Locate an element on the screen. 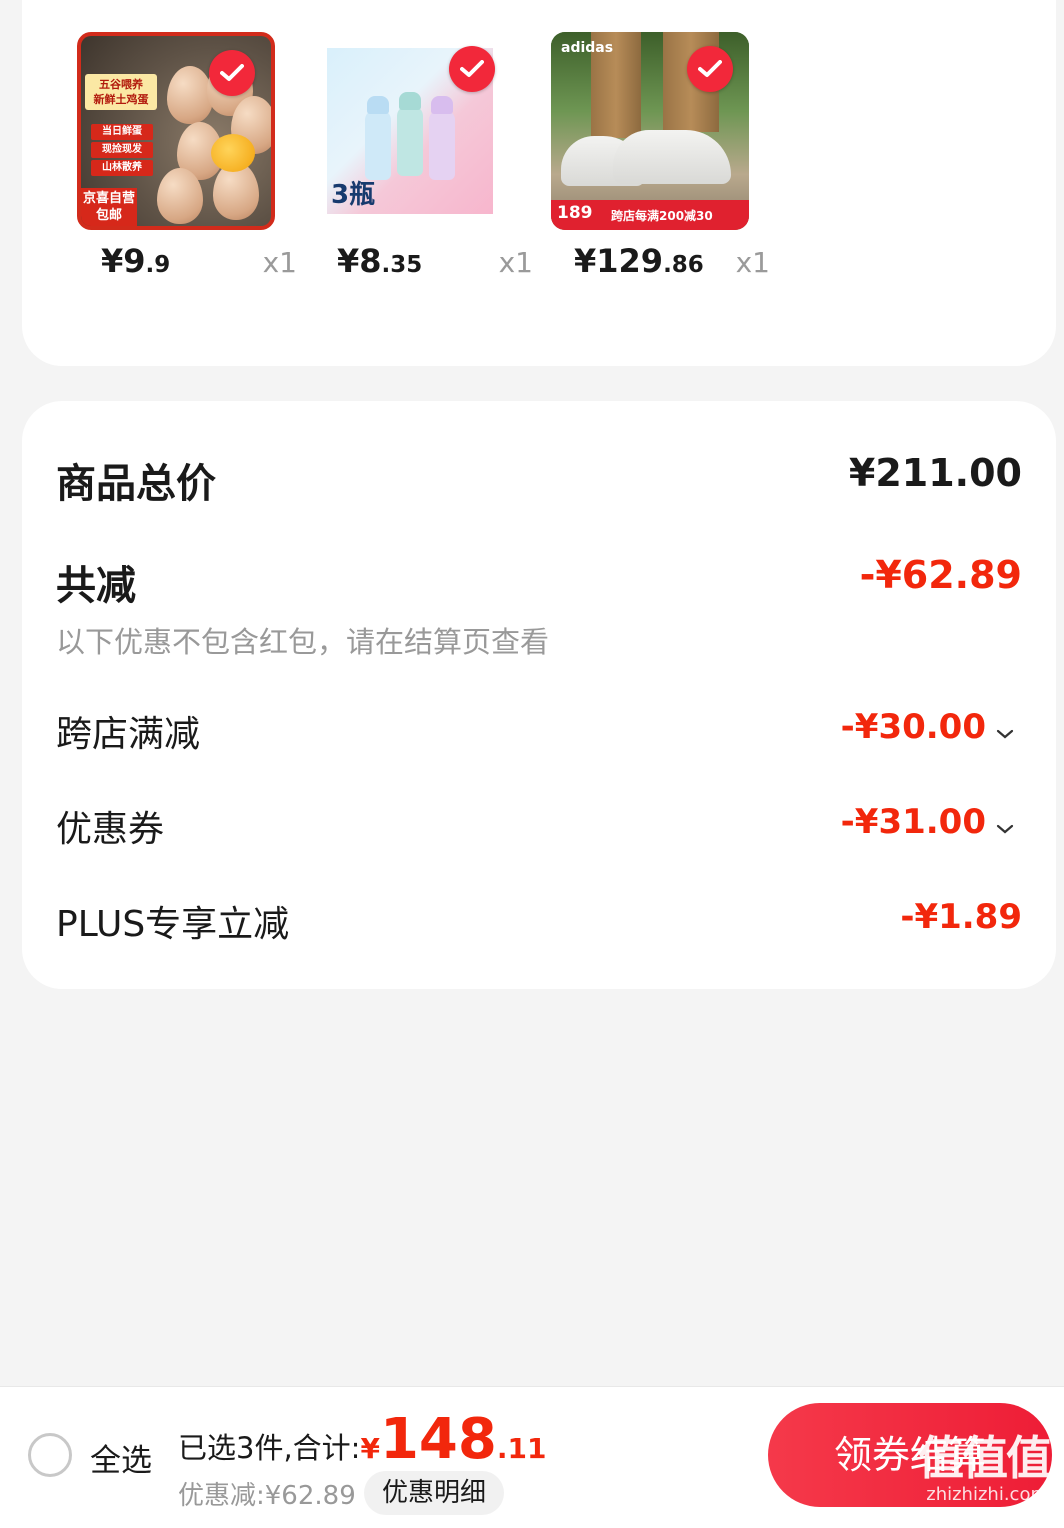  thumb-price: 189 is located at coordinates (575, 213).